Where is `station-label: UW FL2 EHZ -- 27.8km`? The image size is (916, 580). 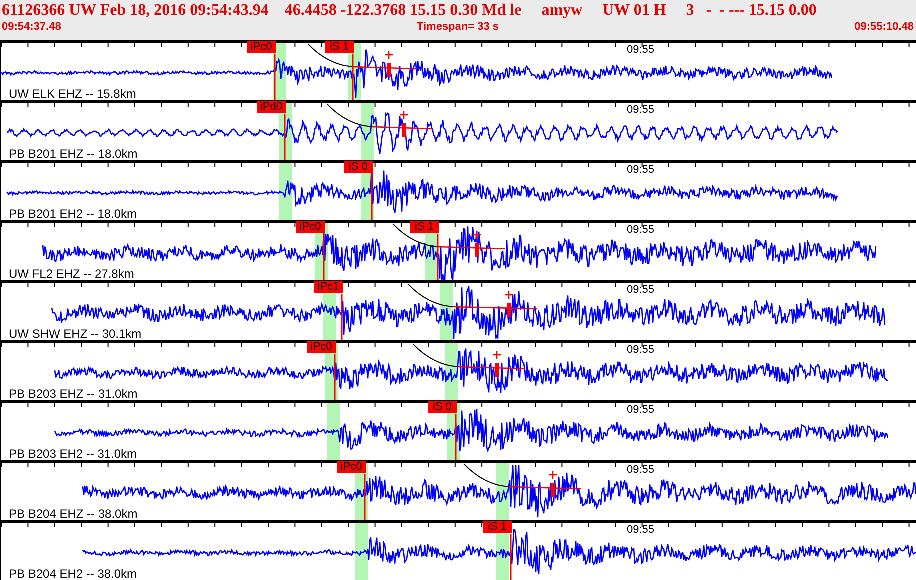
station-label: UW FL2 EHZ -- 27.8km is located at coordinates (71, 274).